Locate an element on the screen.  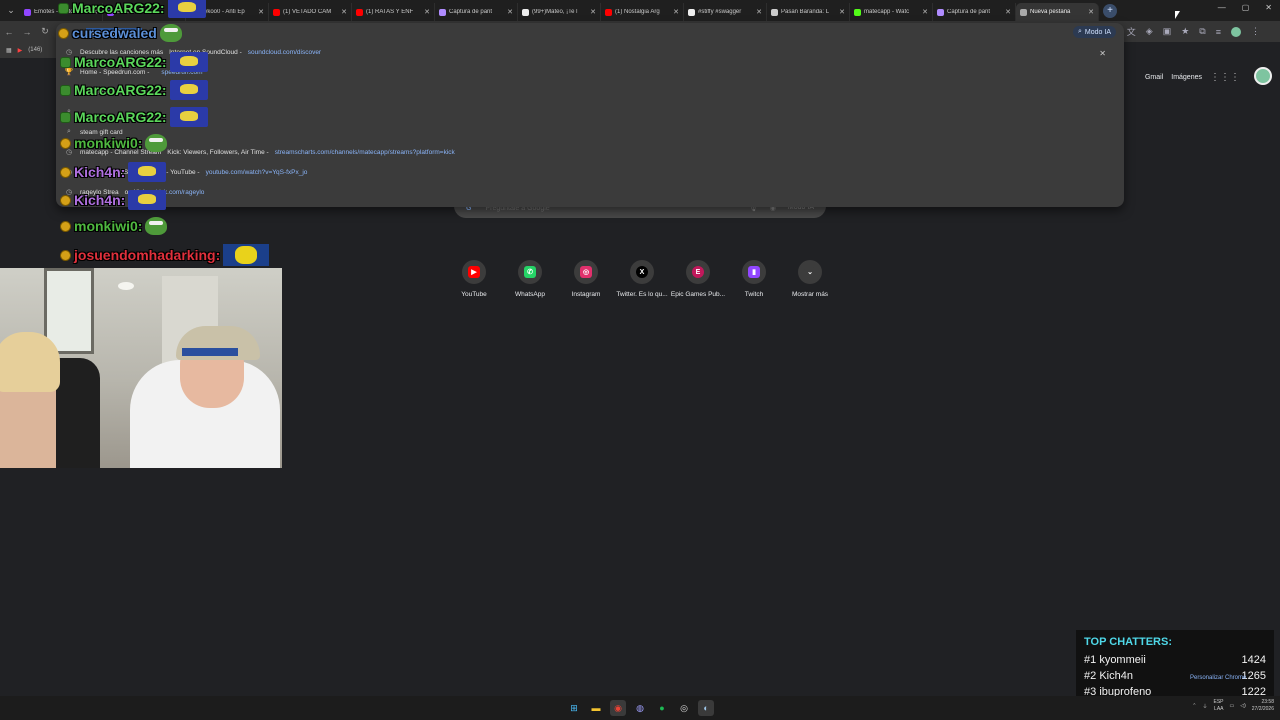
shortcut-tile: ⌄ Mostrar más is located at coordinates (810, 279).